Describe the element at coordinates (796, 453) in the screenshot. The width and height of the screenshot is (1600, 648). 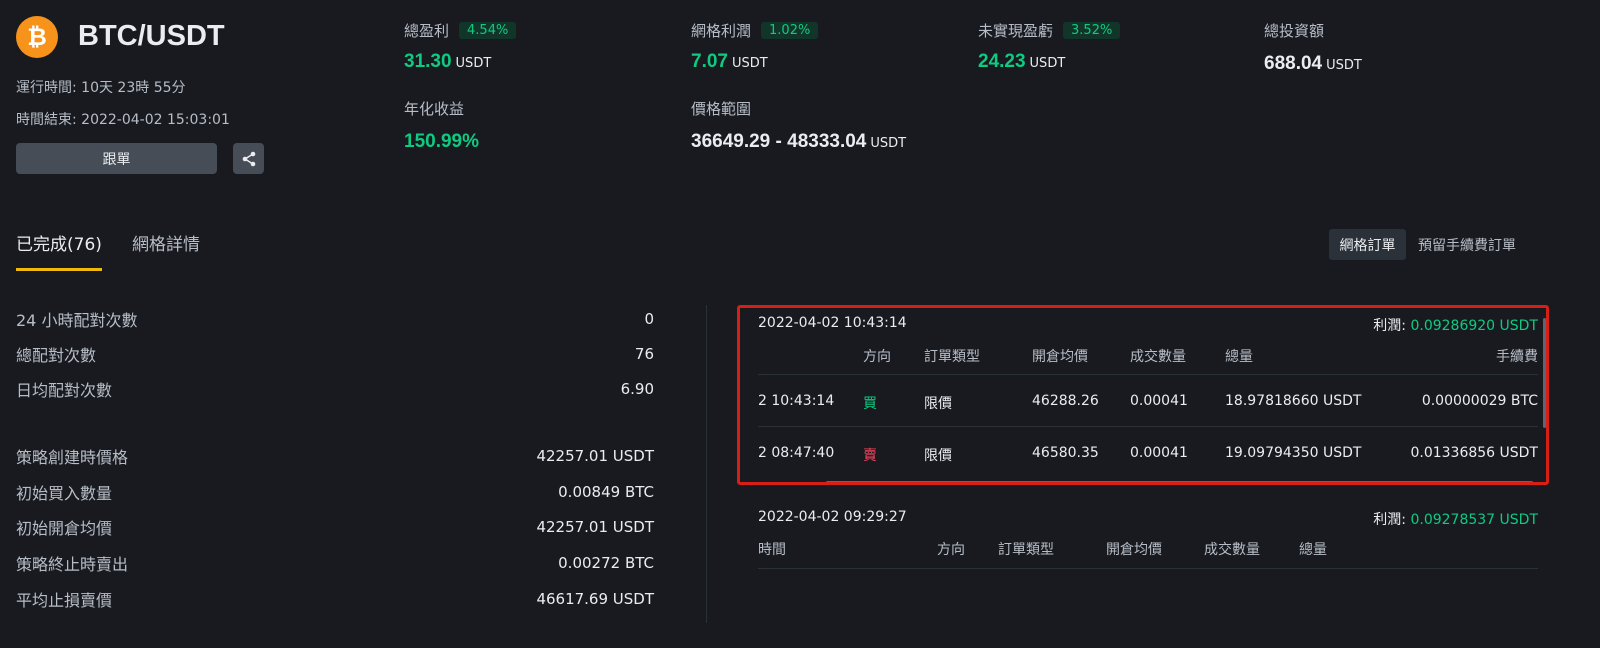
I see `cell-time: 2 08:47:40` at that location.